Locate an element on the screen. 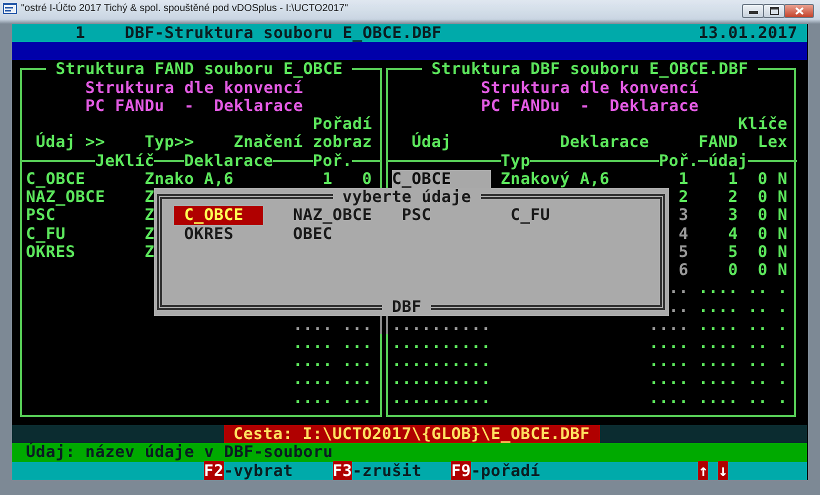 Image resolution: width=820 pixels, height=495 pixels. hotkey-button: F3-zrušit is located at coordinates (377, 471).